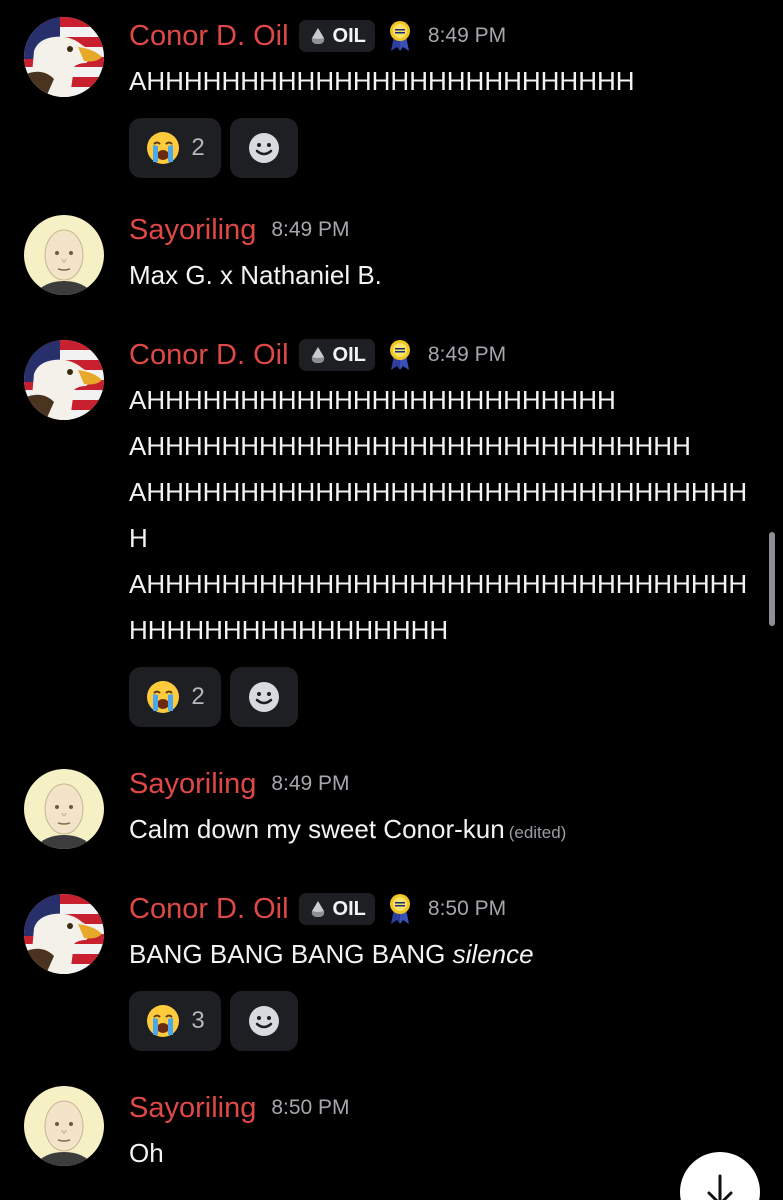 This screenshot has height=1200, width=783. I want to click on message-text-content: Calm down my sweet Conor-kun, so click(317, 829).